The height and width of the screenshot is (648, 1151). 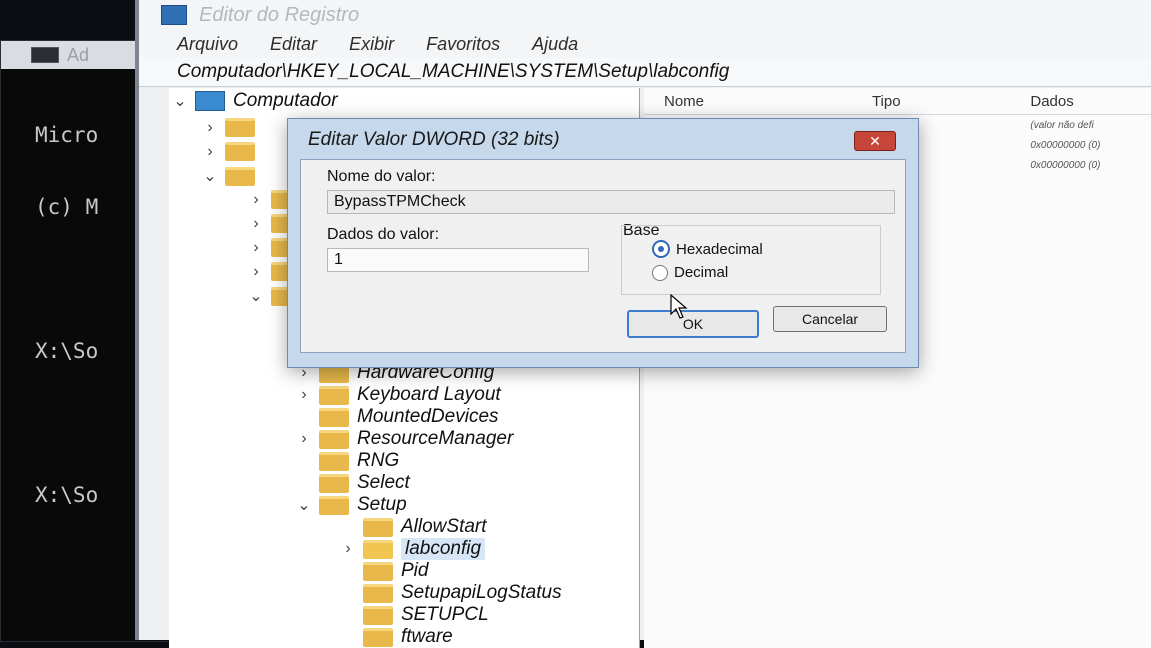 I want to click on value-name-field: BypassTPMCheck, so click(x=611, y=202).